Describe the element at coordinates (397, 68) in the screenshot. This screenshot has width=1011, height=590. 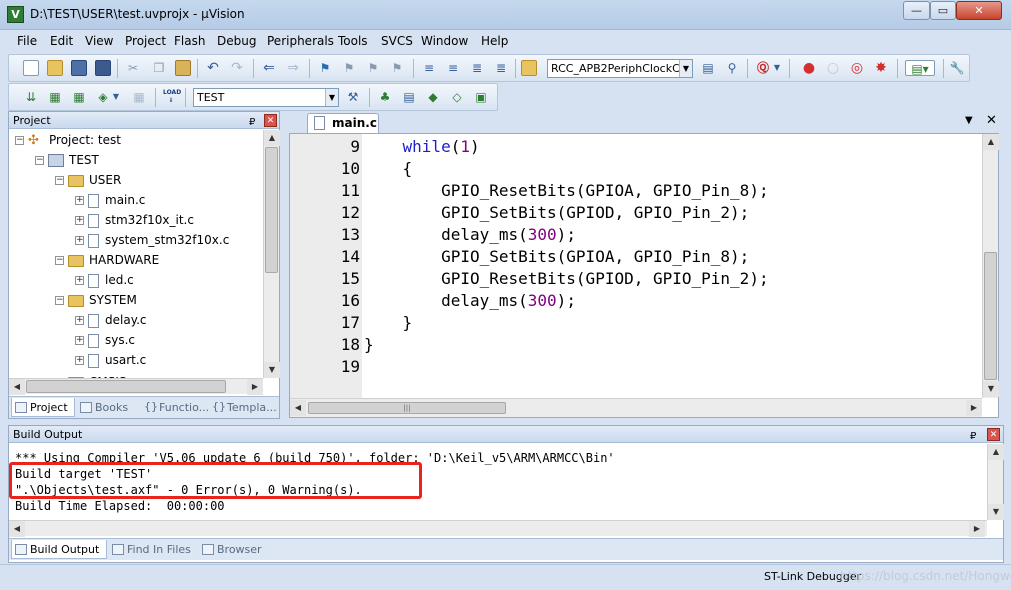
I see `bookmark-clear-icon: ⚑` at that location.